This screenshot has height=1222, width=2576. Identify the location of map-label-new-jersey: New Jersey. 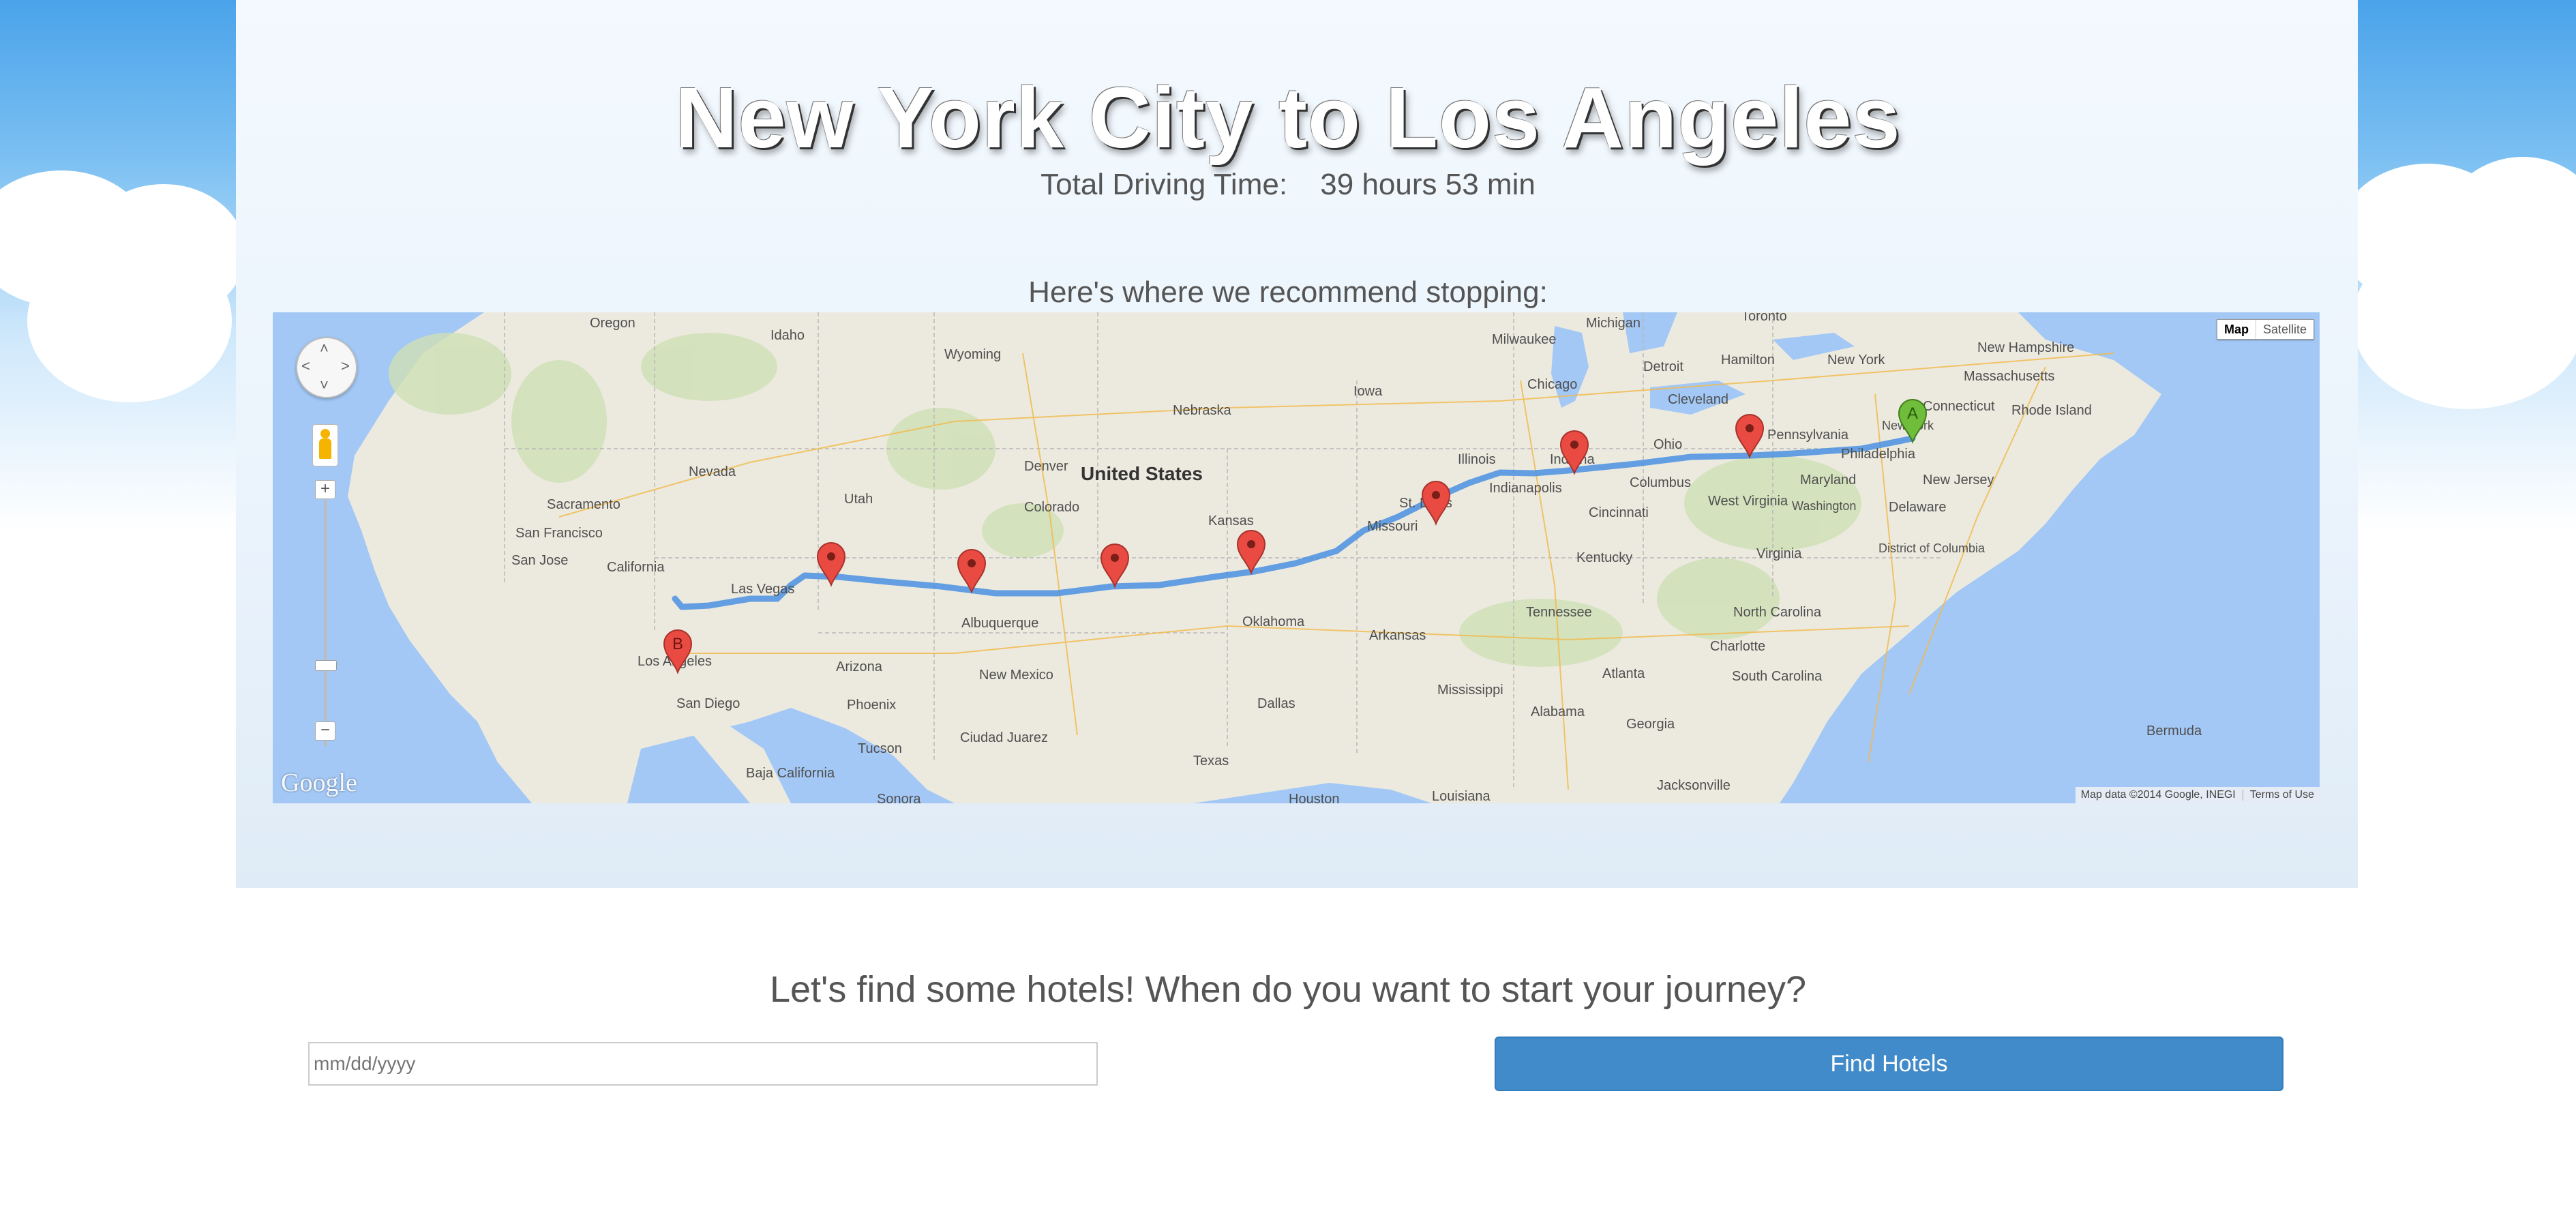
(1958, 480).